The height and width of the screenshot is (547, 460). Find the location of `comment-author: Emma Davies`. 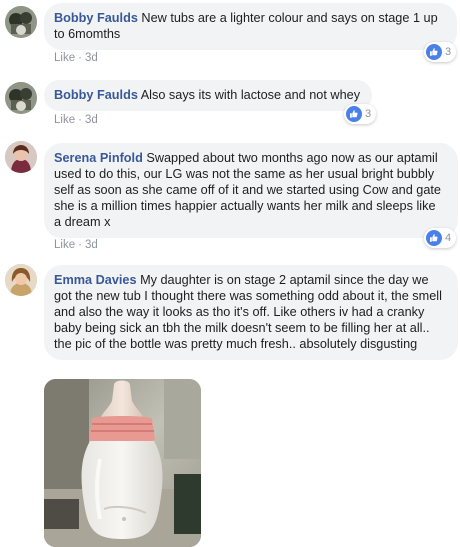

comment-author: Emma Davies is located at coordinates (95, 280).